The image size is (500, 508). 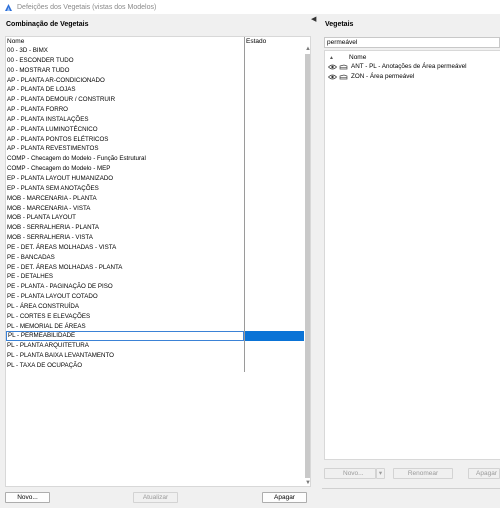 What do you see at coordinates (53, 188) in the screenshot?
I see `combination-name: EP - PLANTA SEM ANOTAÇÕES` at bounding box center [53, 188].